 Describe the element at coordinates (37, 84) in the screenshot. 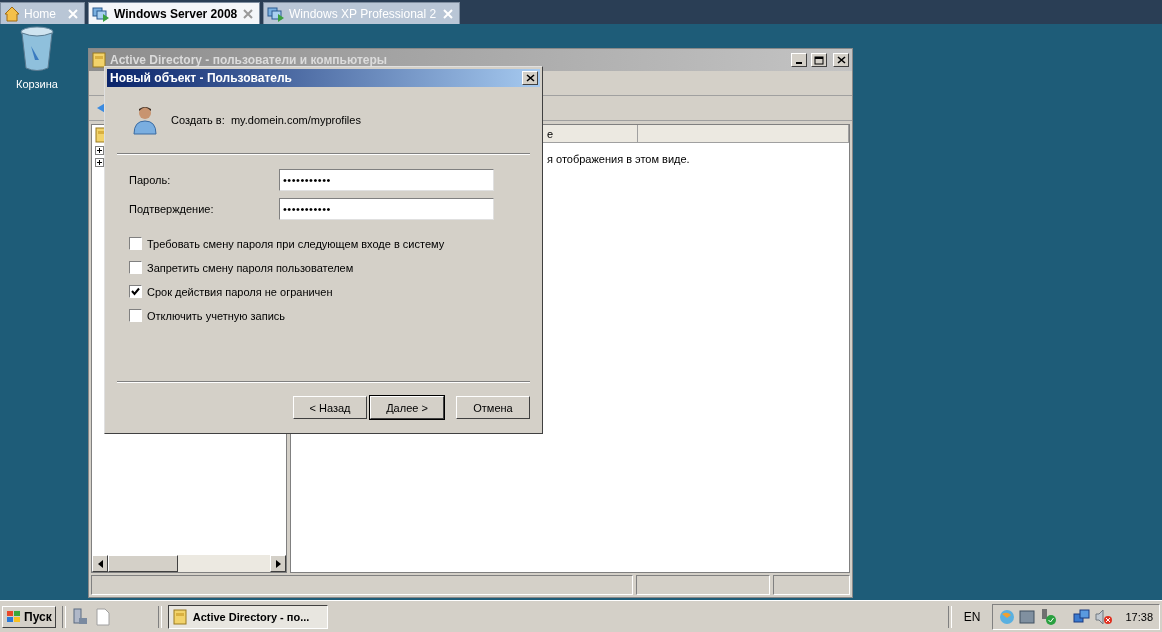

I see `desktop-icon-label: Корзина` at that location.